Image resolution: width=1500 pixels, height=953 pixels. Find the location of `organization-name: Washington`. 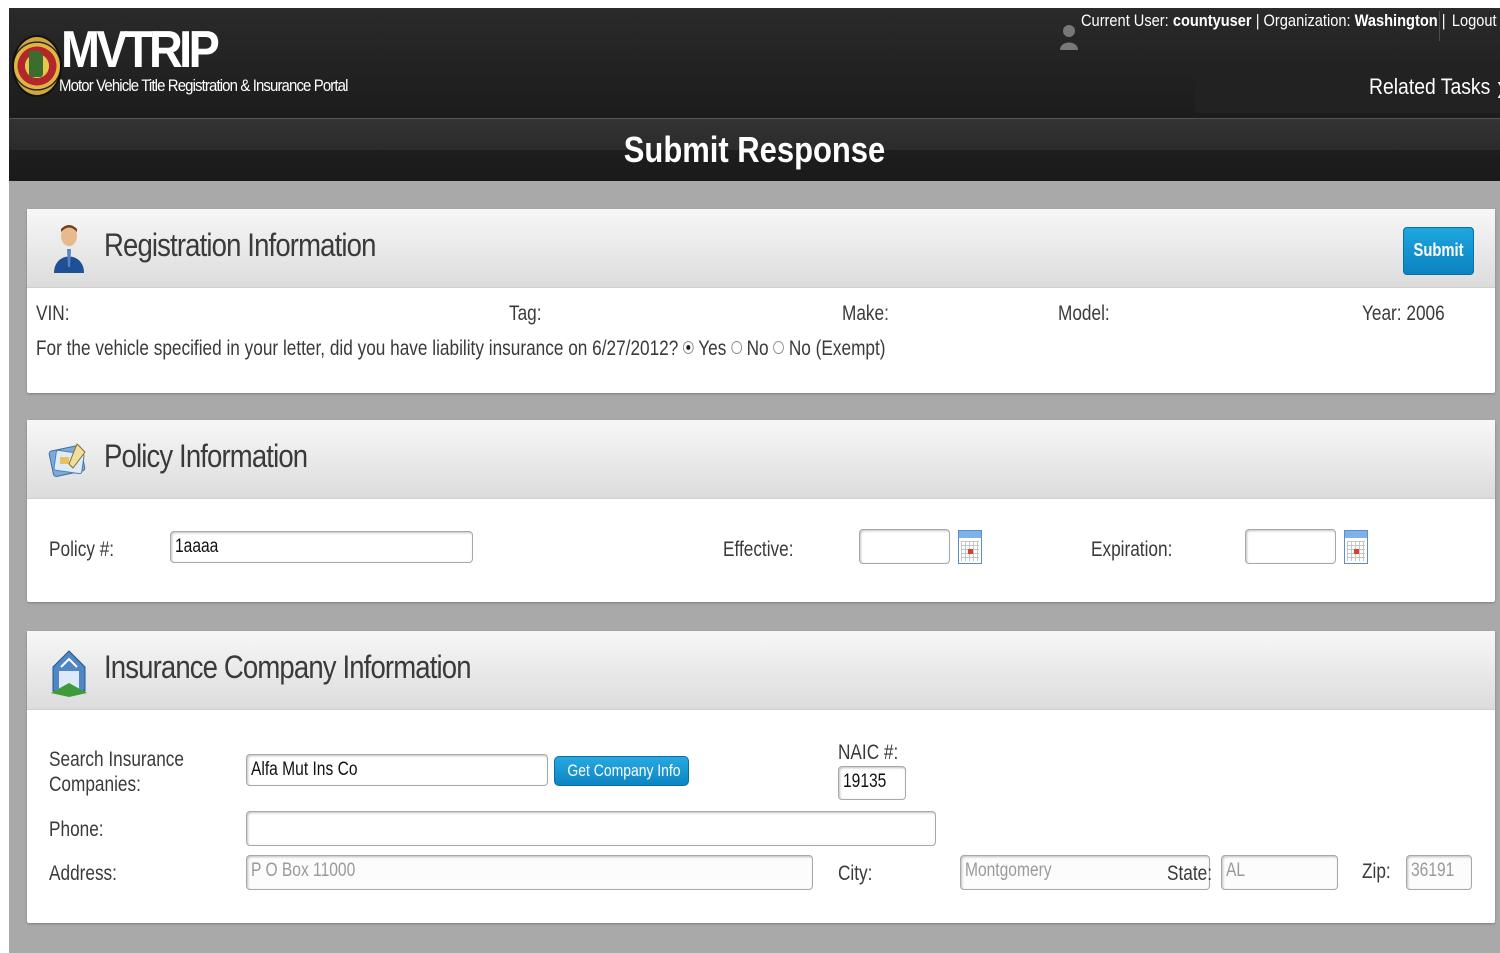

organization-name: Washington is located at coordinates (1396, 20).